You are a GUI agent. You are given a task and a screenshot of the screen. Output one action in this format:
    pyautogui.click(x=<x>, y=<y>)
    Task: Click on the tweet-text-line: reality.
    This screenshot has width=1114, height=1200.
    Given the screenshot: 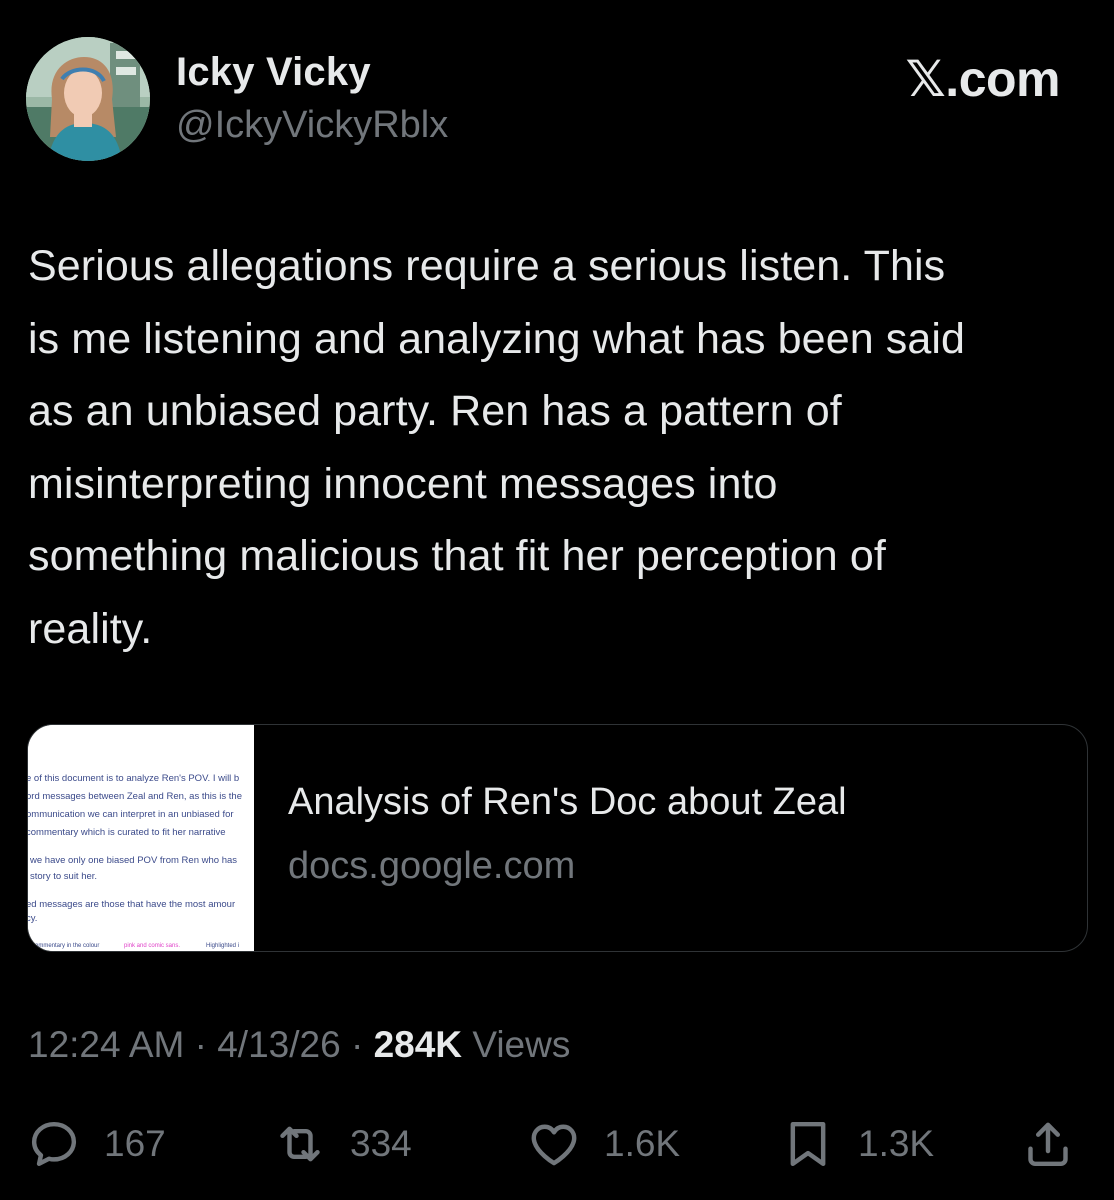 What is the action you would take?
    pyautogui.click(x=90, y=628)
    